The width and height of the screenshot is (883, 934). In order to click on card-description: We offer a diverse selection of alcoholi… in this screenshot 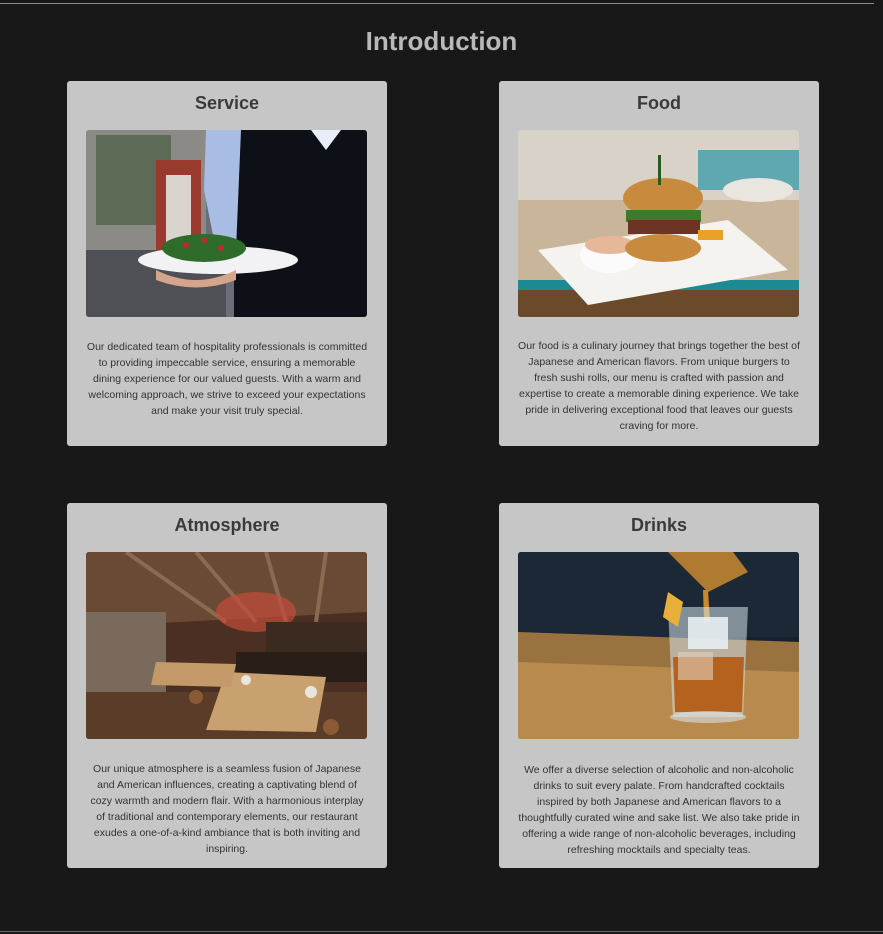, I will do `click(659, 810)`.